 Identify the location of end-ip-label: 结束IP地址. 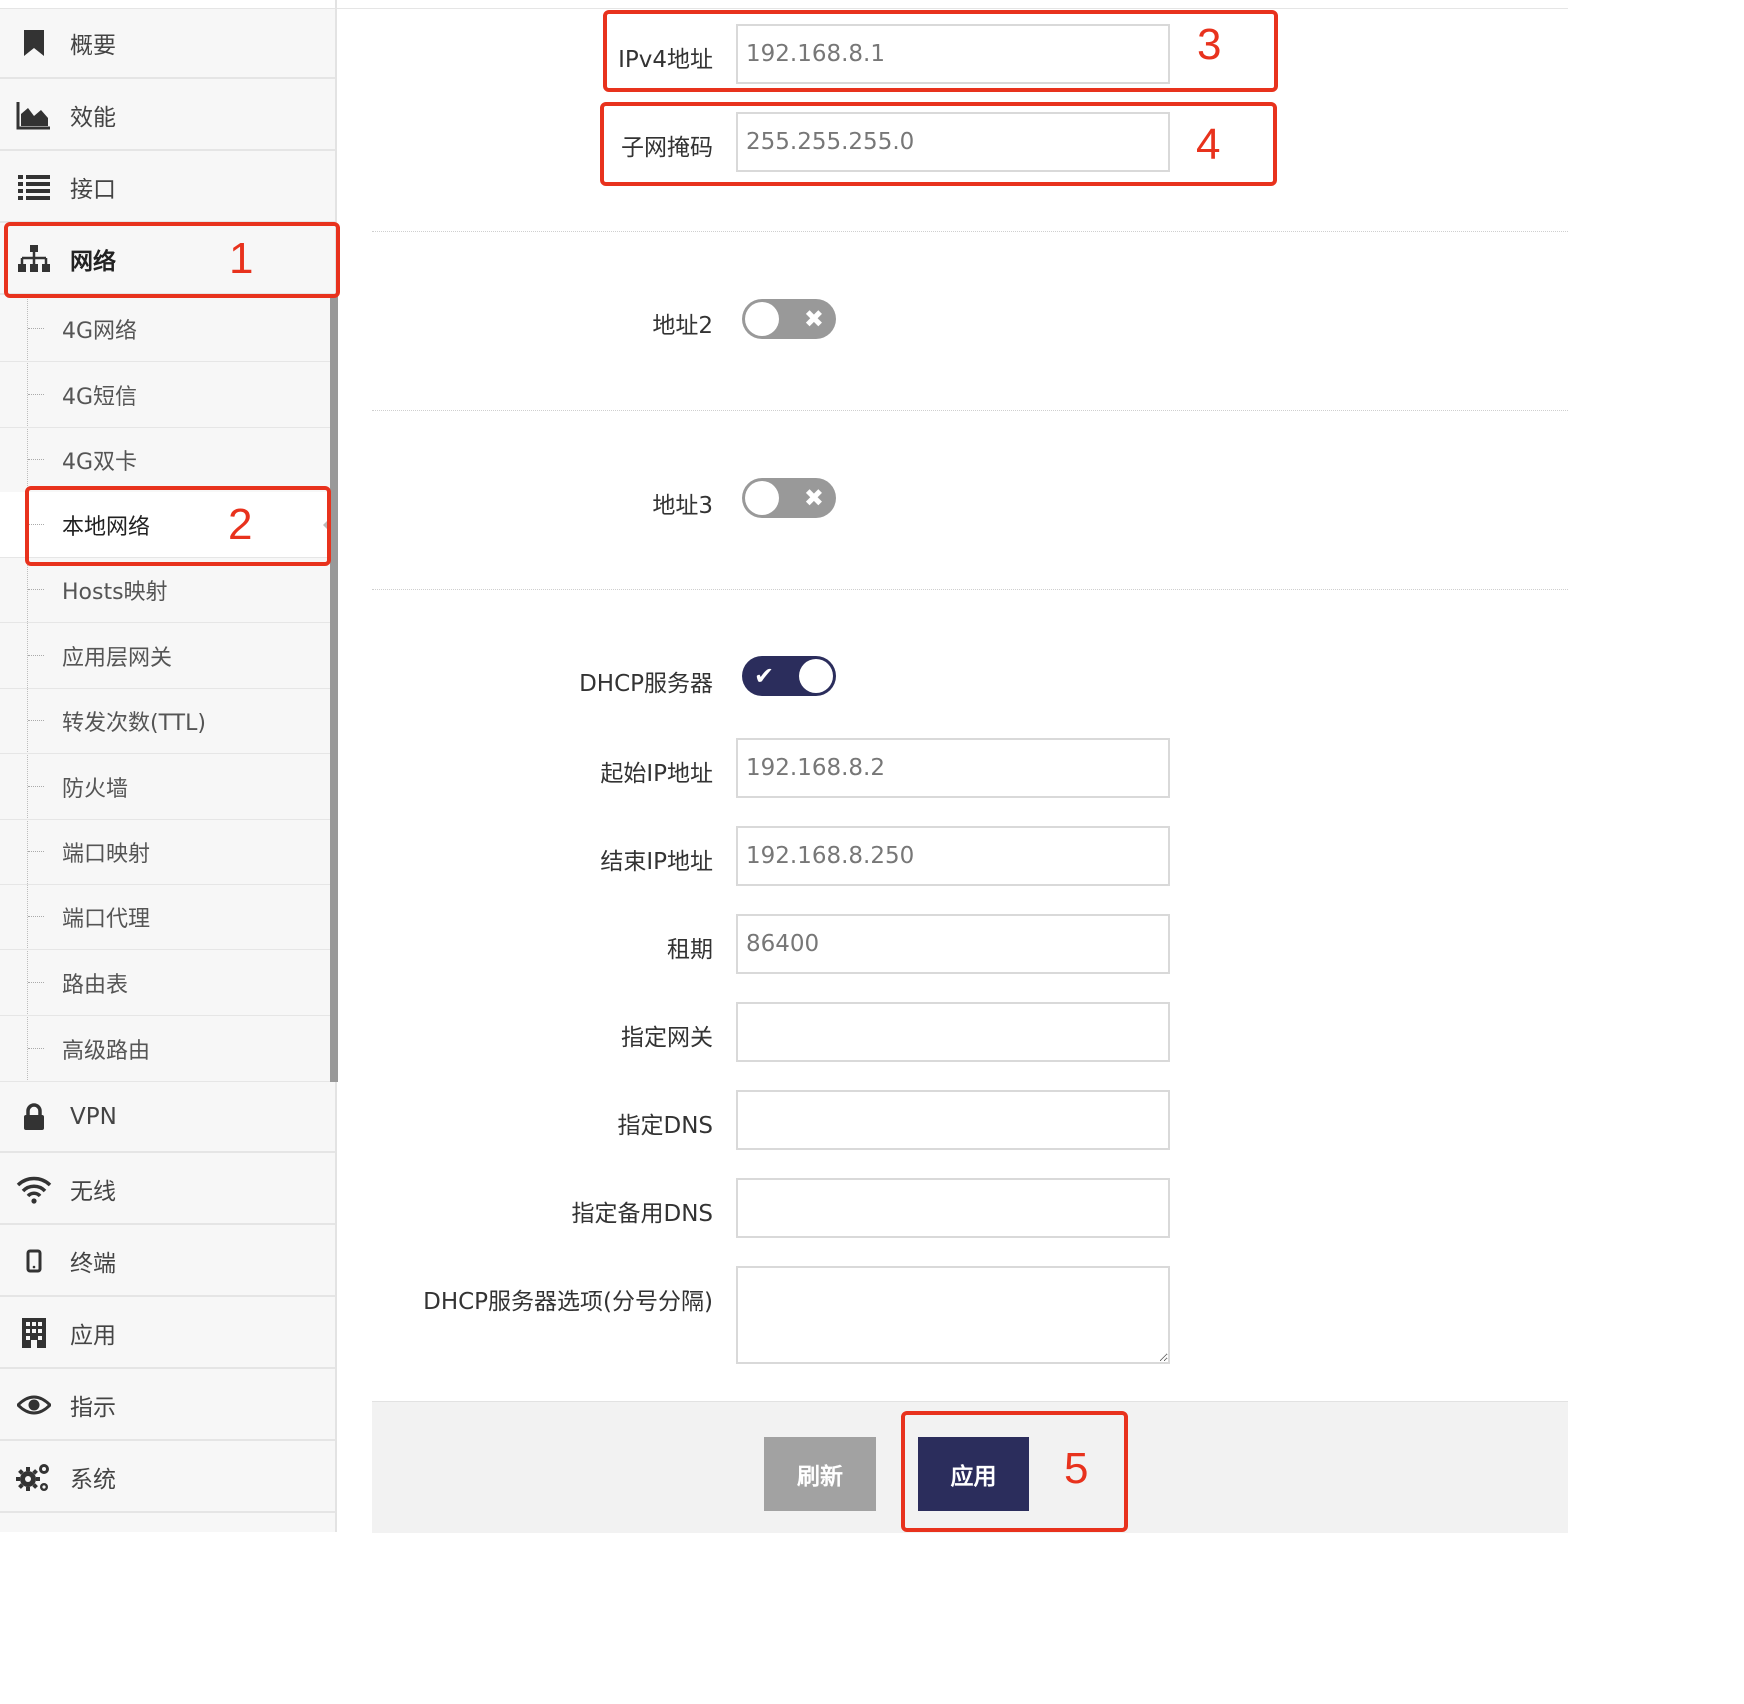
(656, 862).